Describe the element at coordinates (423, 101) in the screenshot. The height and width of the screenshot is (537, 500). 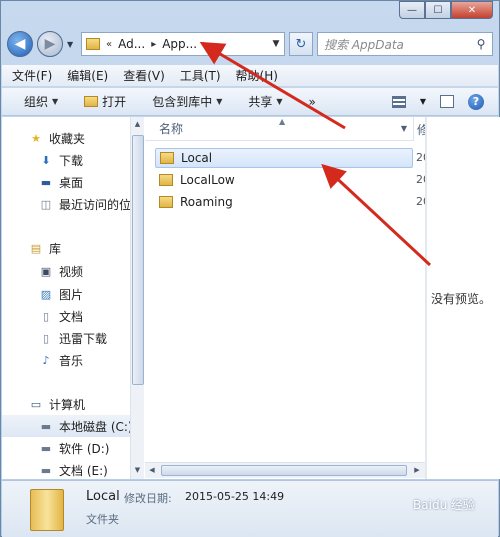
I see `view-options-dropdown: ▼` at that location.